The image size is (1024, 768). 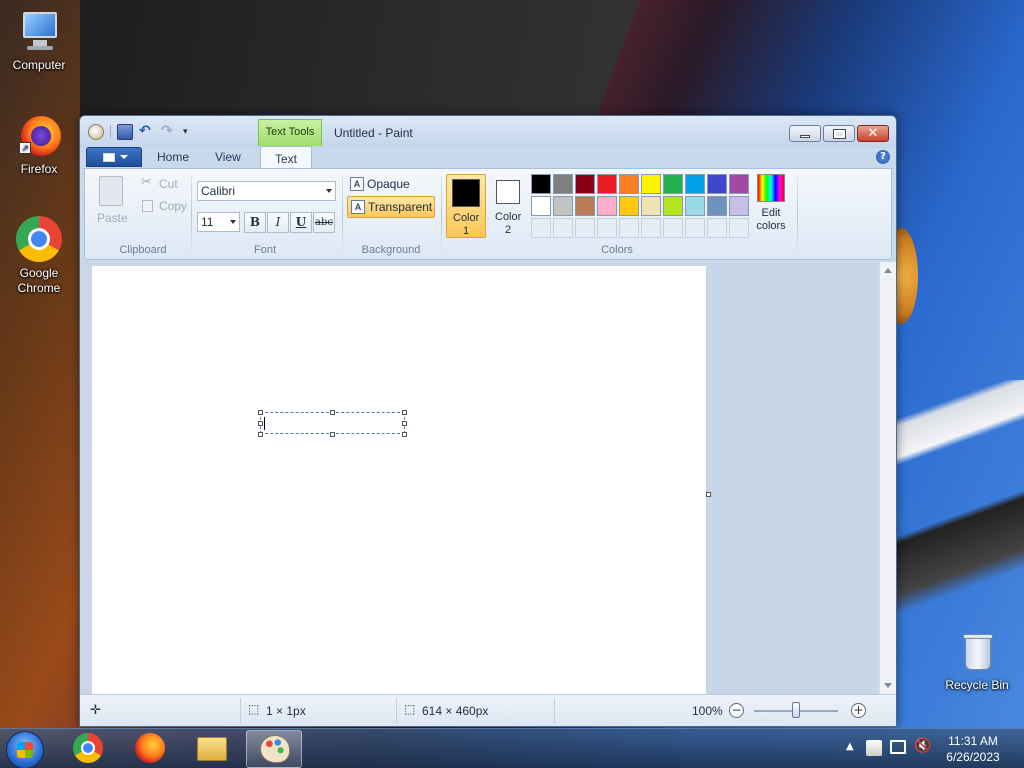 What do you see at coordinates (977, 654) in the screenshot?
I see `recycle-bin-icon` at bounding box center [977, 654].